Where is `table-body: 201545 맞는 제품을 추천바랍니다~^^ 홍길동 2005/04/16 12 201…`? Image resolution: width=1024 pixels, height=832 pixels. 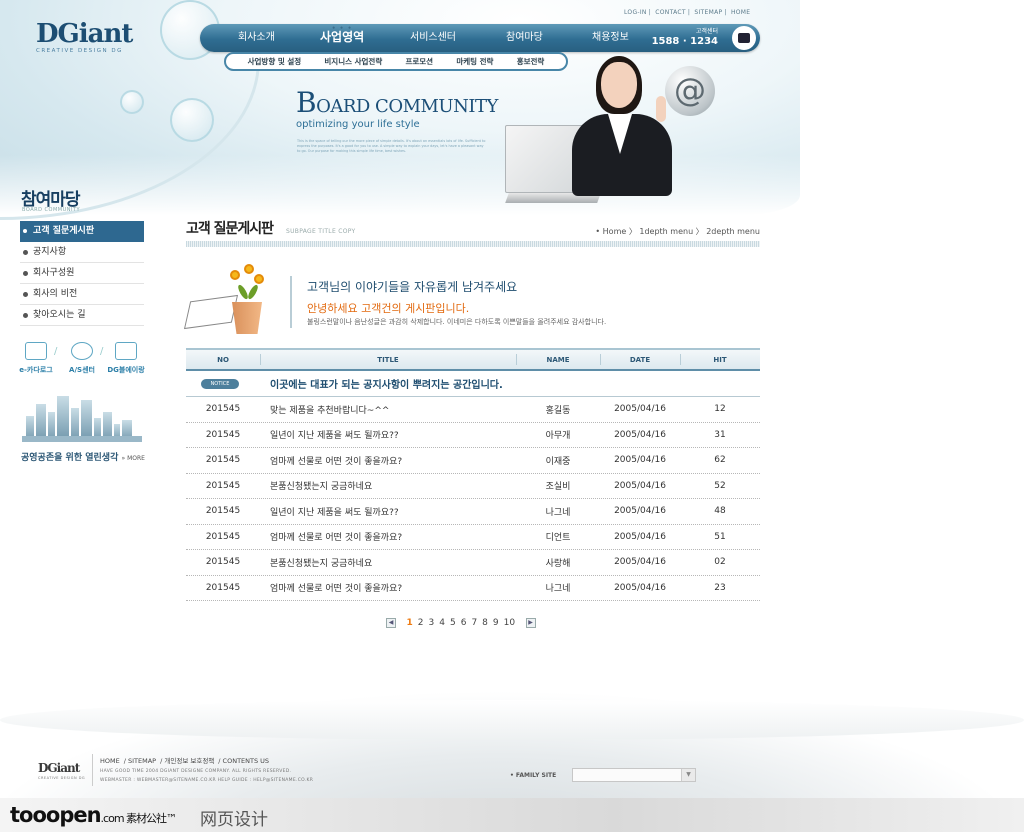 table-body: 201545 맞는 제품을 추천바랍니다~^^ 홍길동 2005/04/16 12 201… is located at coordinates (473, 499).